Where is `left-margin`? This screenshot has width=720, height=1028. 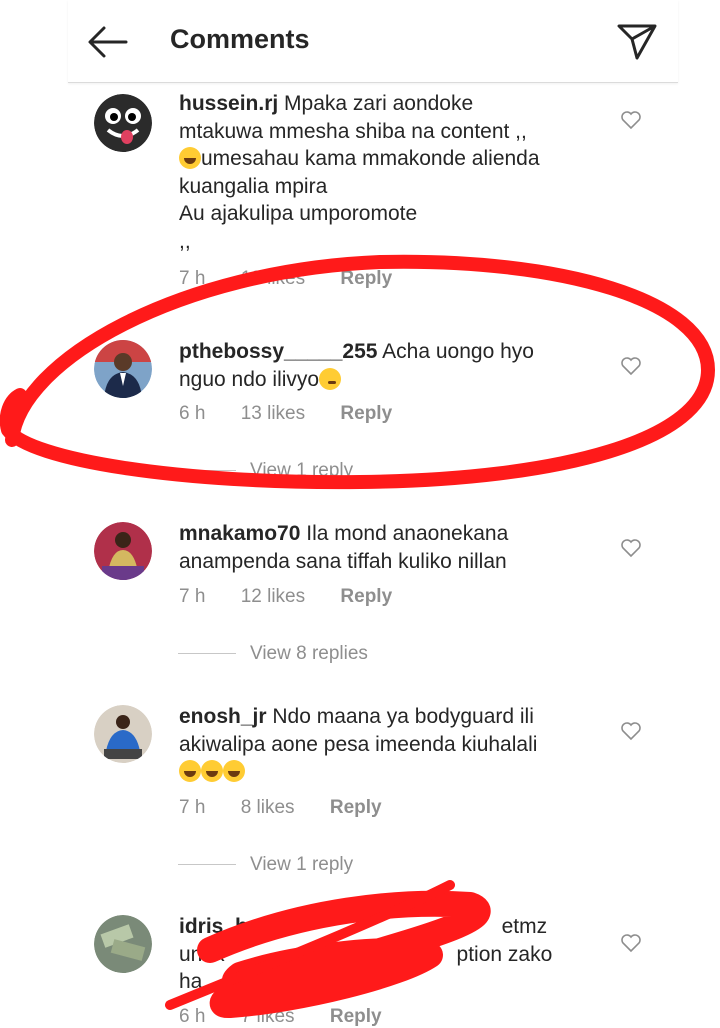
left-margin is located at coordinates (34, 513).